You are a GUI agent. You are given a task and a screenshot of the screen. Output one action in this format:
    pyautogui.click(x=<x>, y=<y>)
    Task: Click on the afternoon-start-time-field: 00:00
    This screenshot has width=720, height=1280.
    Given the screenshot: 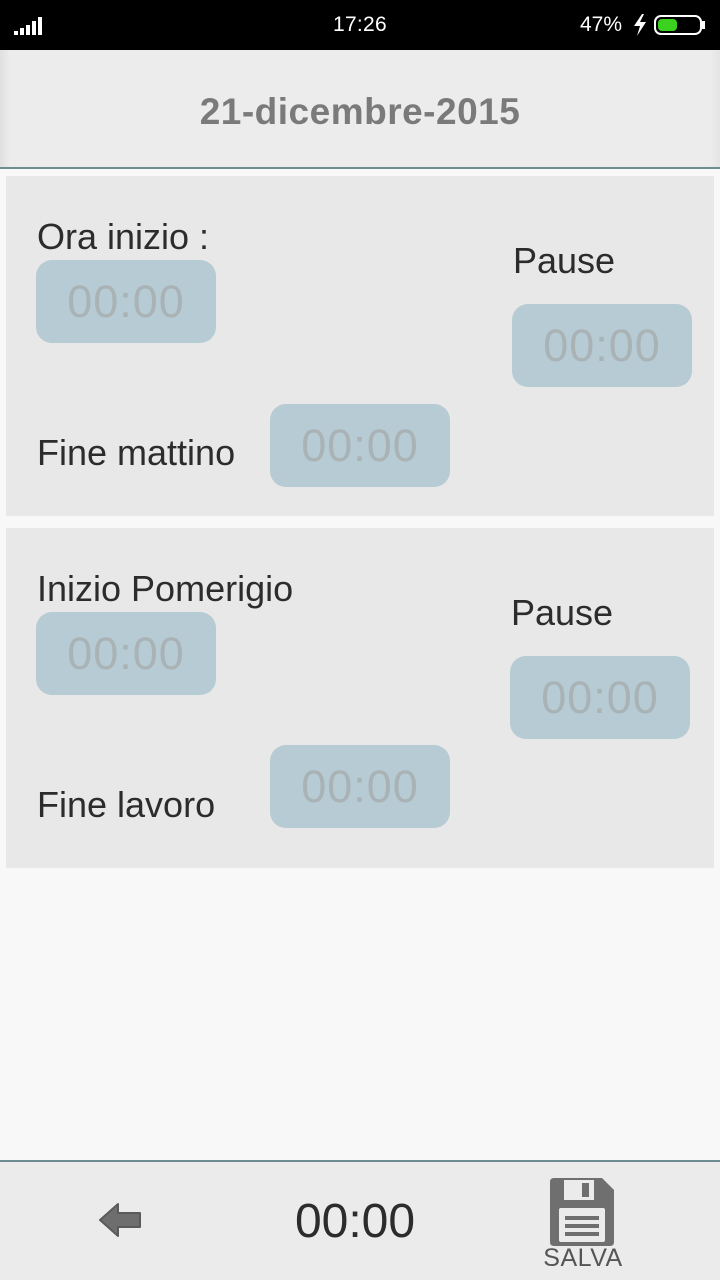 What is the action you would take?
    pyautogui.click(x=126, y=653)
    